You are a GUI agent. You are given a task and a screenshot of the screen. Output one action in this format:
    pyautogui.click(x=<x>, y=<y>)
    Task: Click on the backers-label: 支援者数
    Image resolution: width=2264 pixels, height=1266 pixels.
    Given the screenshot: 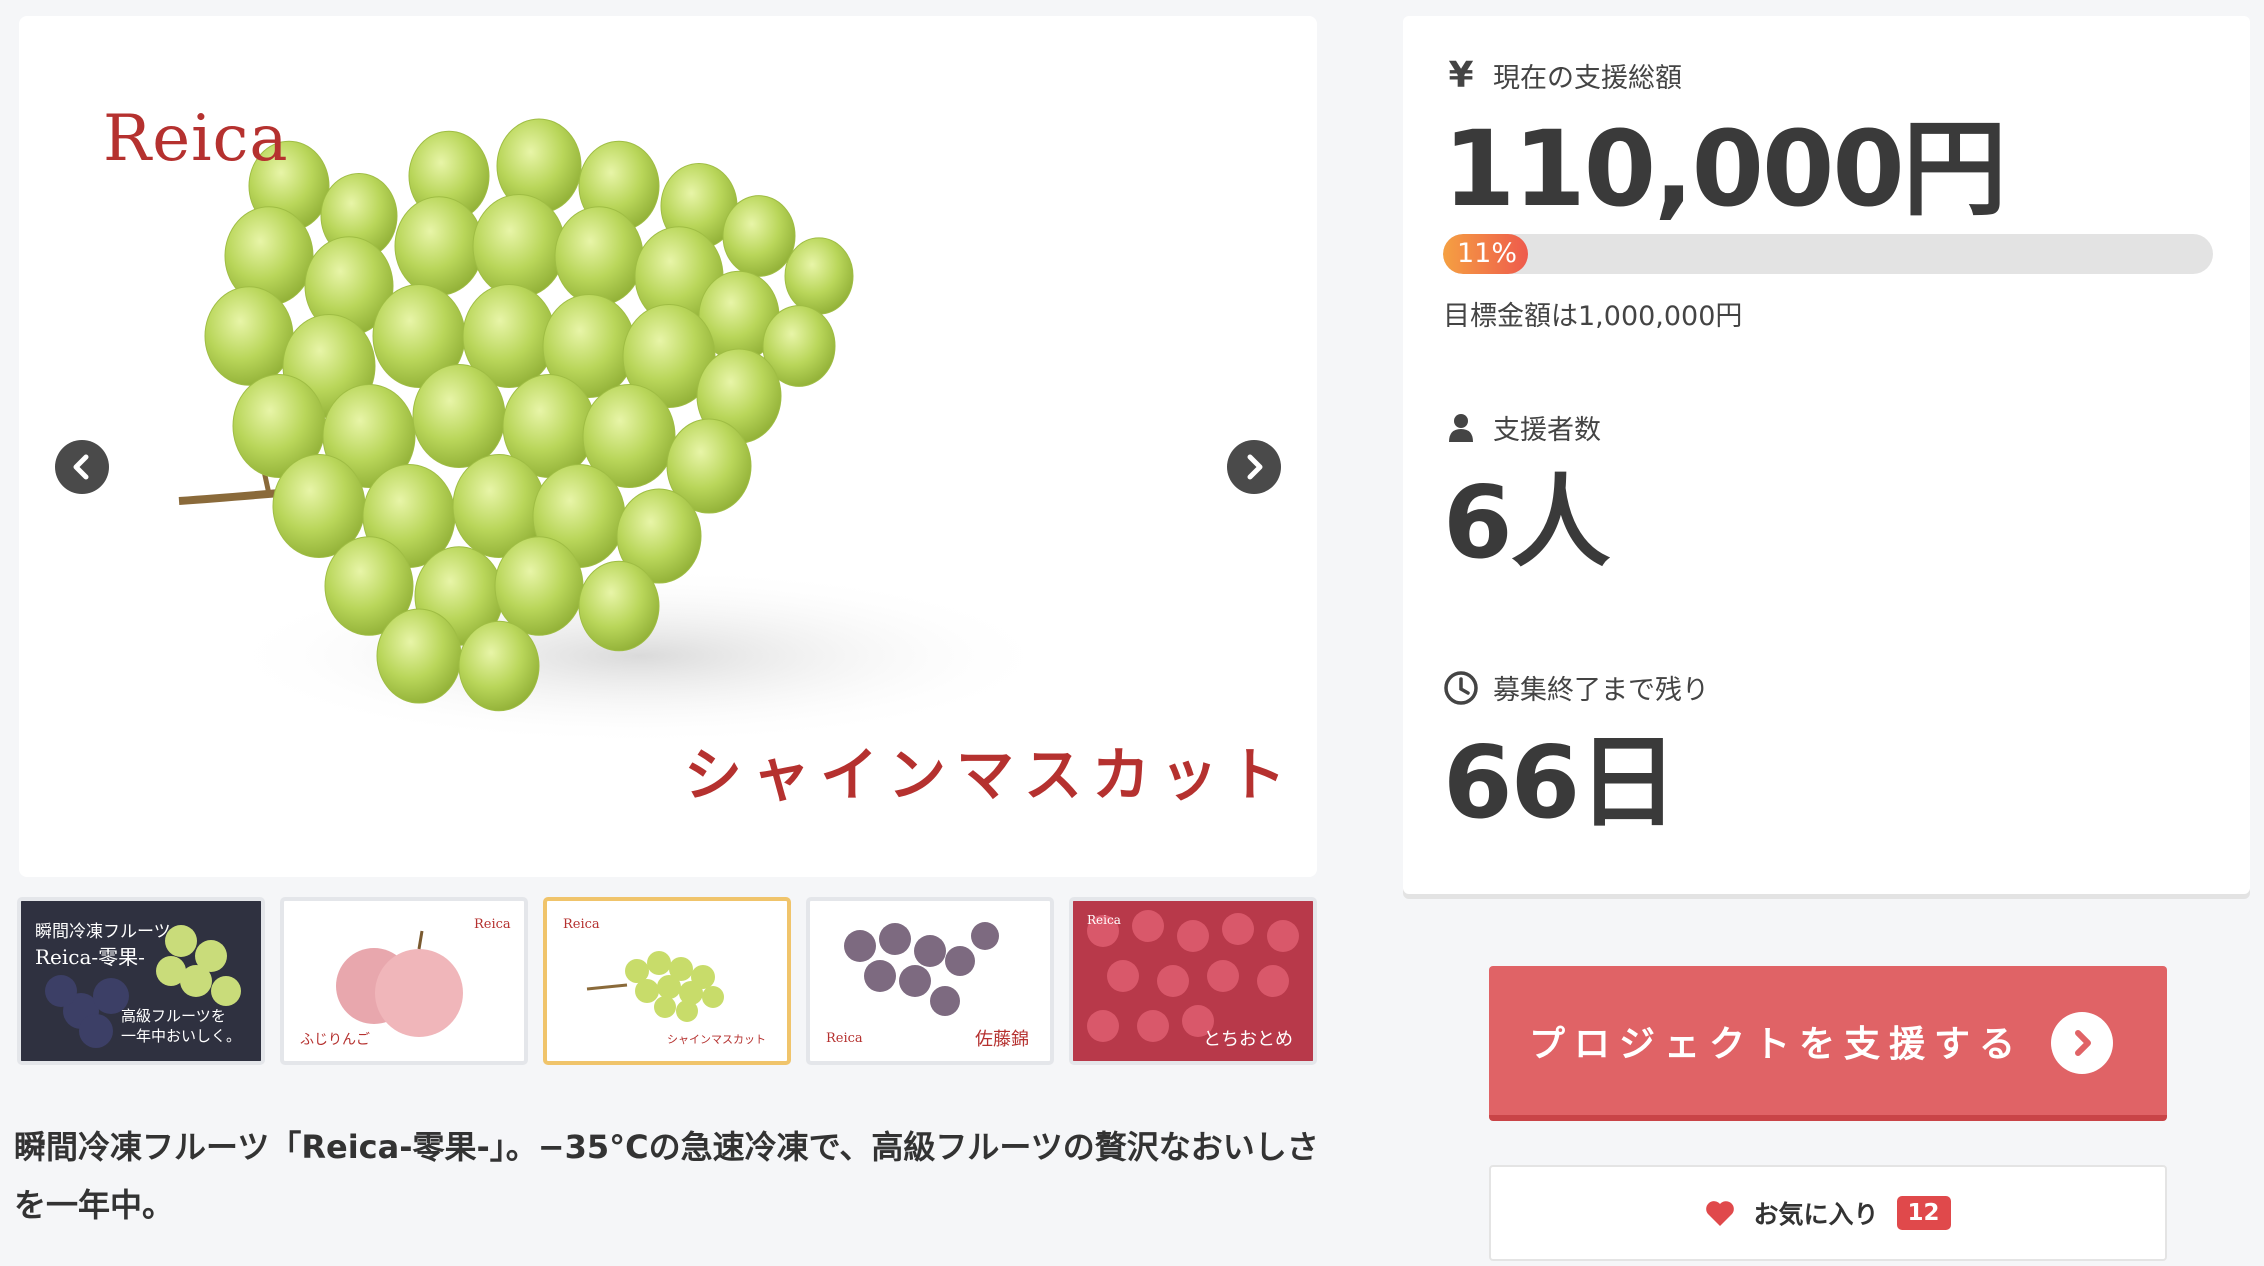 What is the action you would take?
    pyautogui.click(x=1547, y=430)
    